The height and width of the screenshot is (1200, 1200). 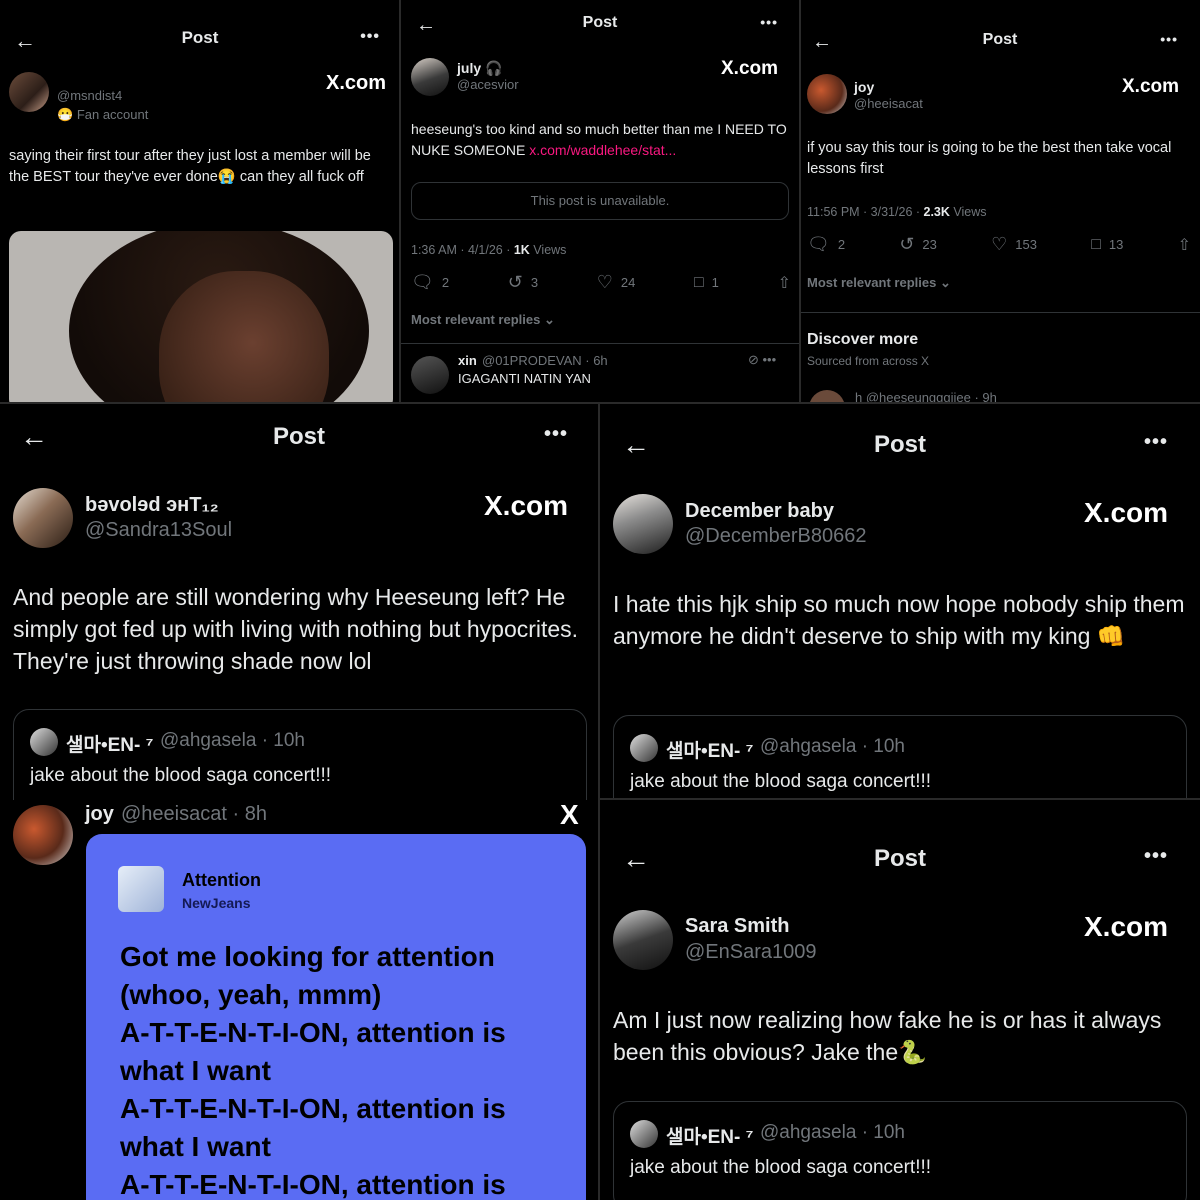 What do you see at coordinates (251, 994) in the screenshot?
I see `lyric-line: (whoo, yeah, mmm)` at bounding box center [251, 994].